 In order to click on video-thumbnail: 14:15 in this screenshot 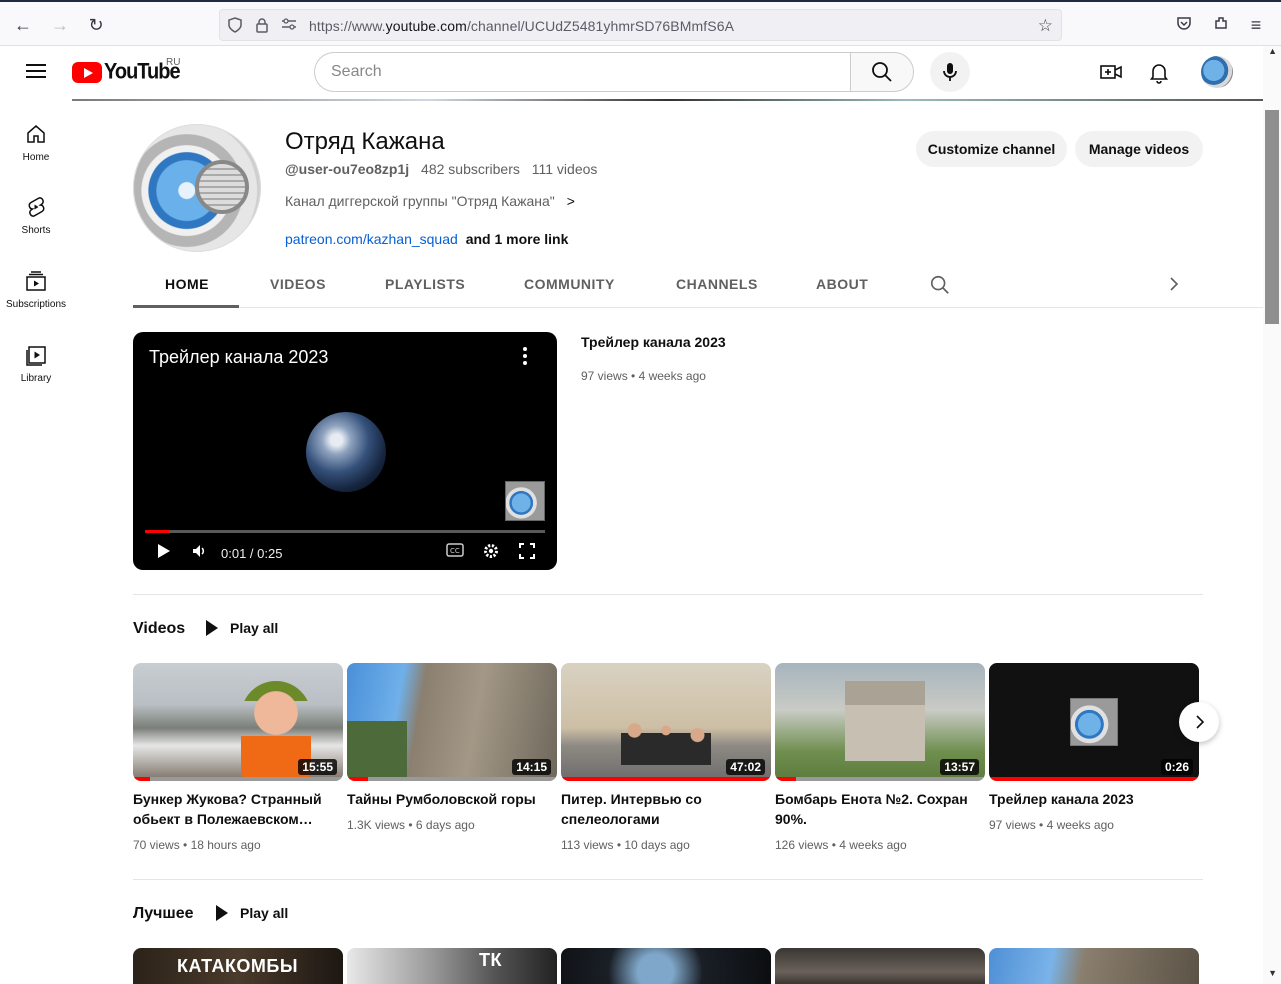, I will do `click(452, 722)`.